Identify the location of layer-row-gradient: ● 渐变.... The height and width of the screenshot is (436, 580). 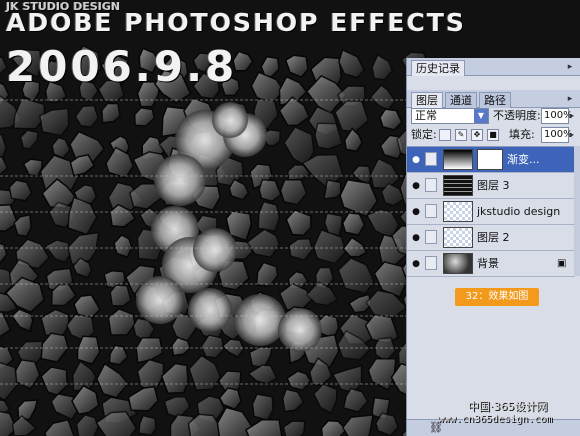
(491, 160).